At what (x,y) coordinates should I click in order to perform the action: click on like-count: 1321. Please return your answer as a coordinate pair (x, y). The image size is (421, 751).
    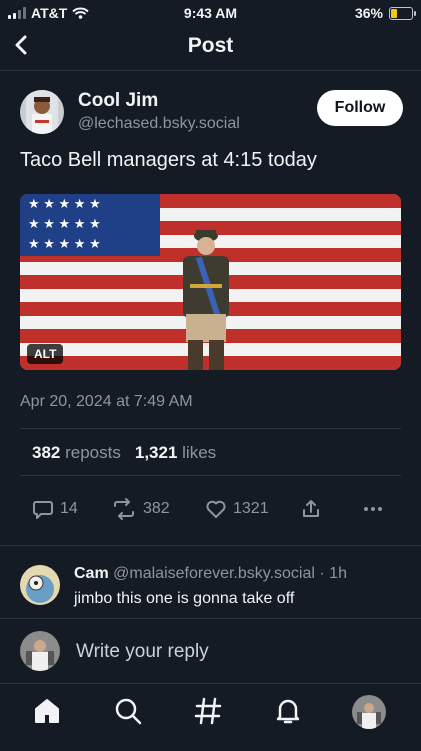
    Looking at the image, I should click on (251, 508).